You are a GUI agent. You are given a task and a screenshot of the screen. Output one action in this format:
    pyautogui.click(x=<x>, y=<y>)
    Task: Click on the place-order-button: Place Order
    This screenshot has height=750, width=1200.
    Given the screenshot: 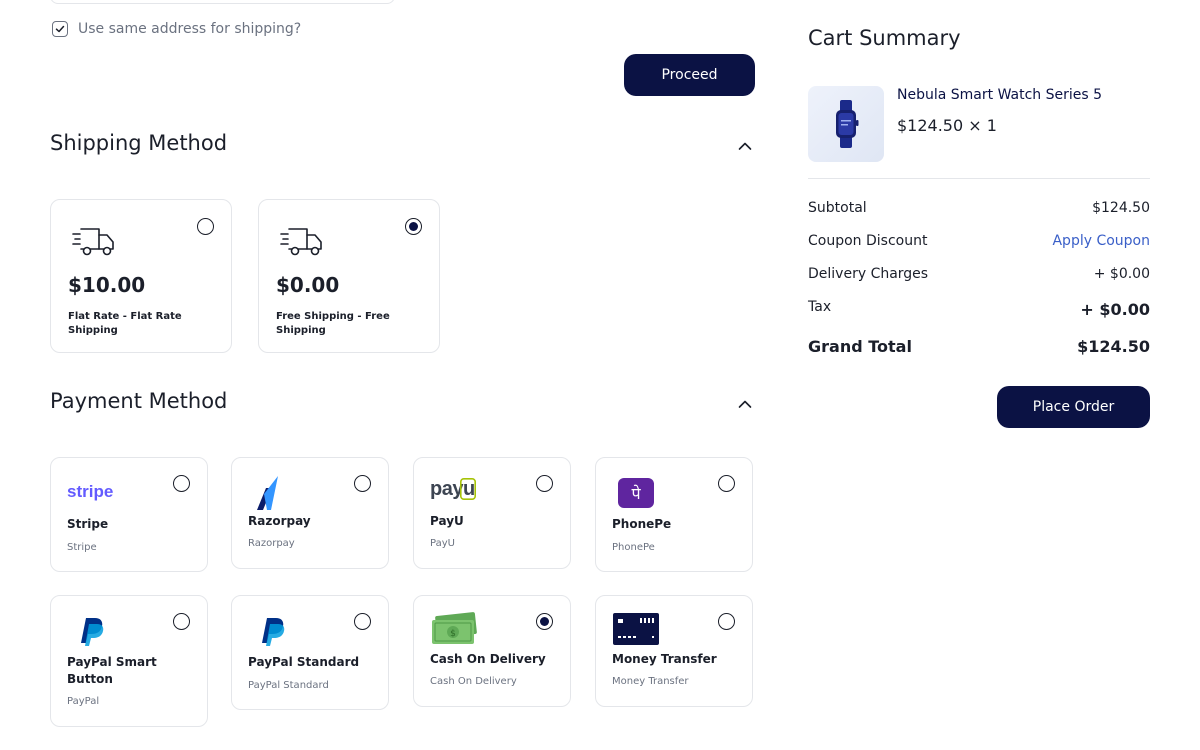 What is the action you would take?
    pyautogui.click(x=1073, y=407)
    